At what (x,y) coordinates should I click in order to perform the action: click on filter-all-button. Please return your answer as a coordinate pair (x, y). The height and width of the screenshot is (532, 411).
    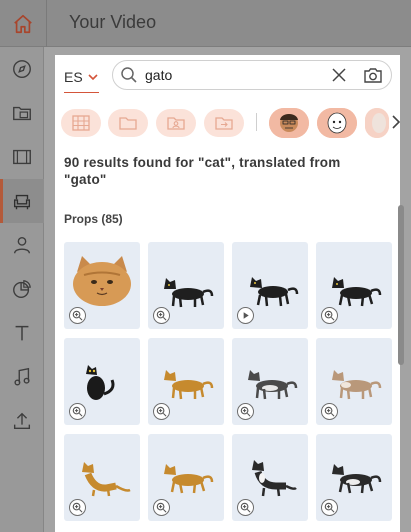
    Looking at the image, I should click on (81, 123).